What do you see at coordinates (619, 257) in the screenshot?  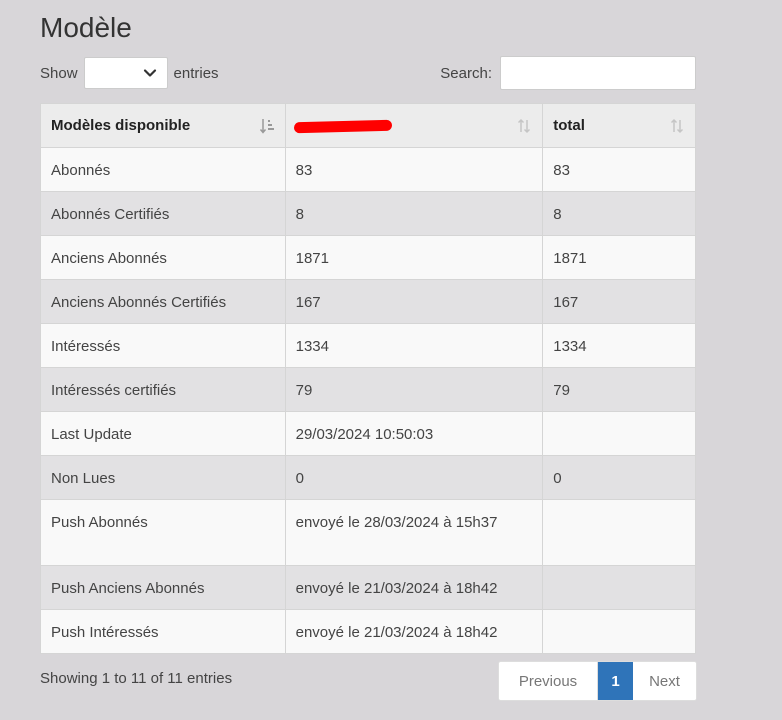 I see `cell-total: 1871` at bounding box center [619, 257].